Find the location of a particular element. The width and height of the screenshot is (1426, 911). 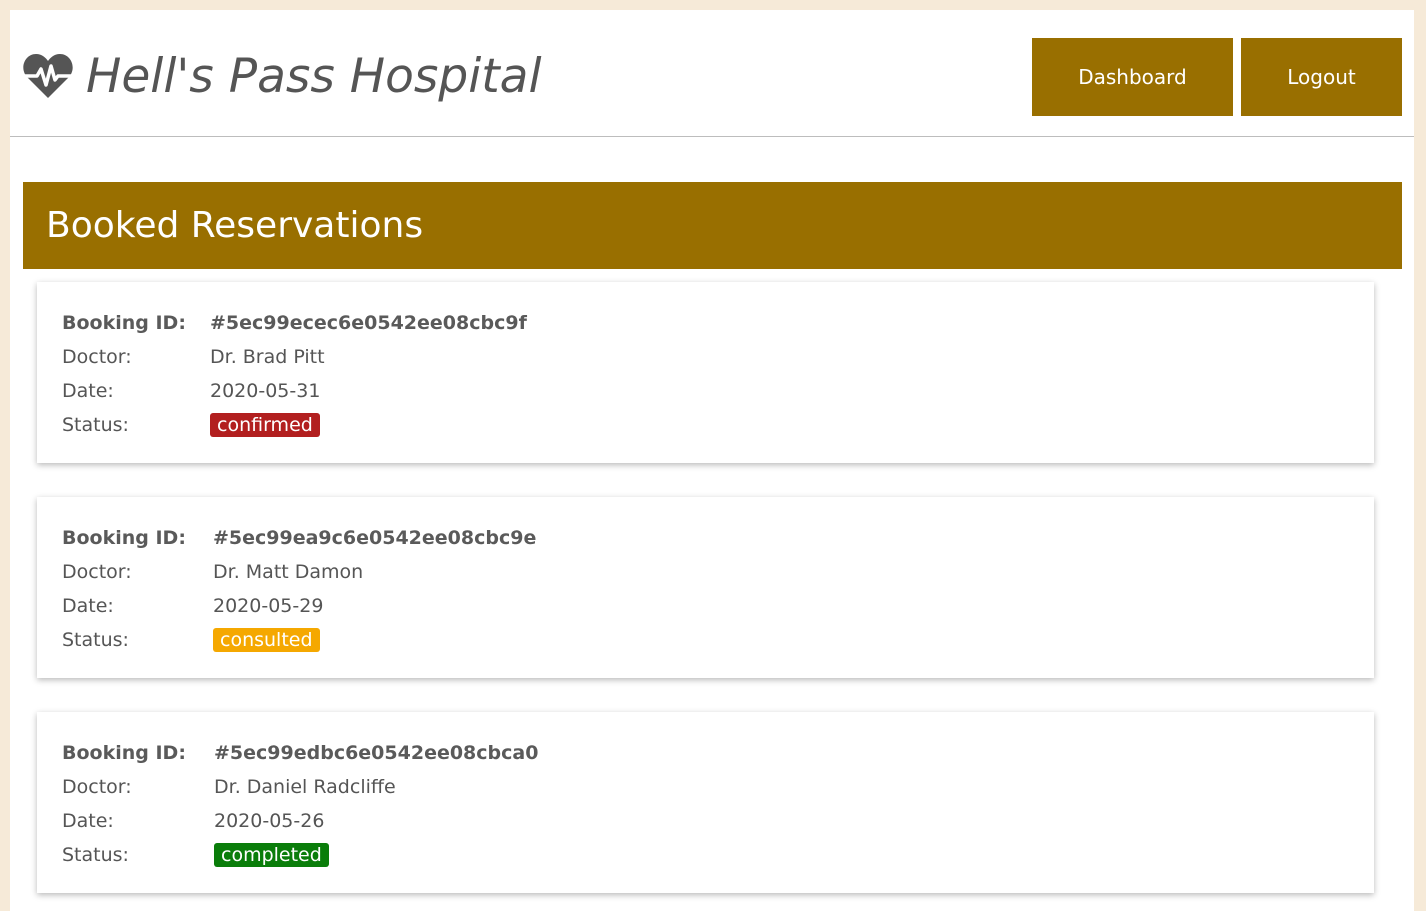

booking-id-row: Booking ID: #5ec99ecec6e0542ee08cbc9f is located at coordinates (294, 323).